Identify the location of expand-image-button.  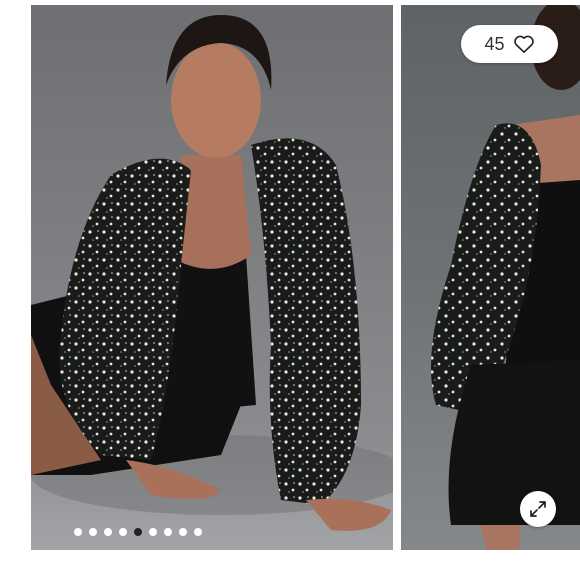
(538, 509).